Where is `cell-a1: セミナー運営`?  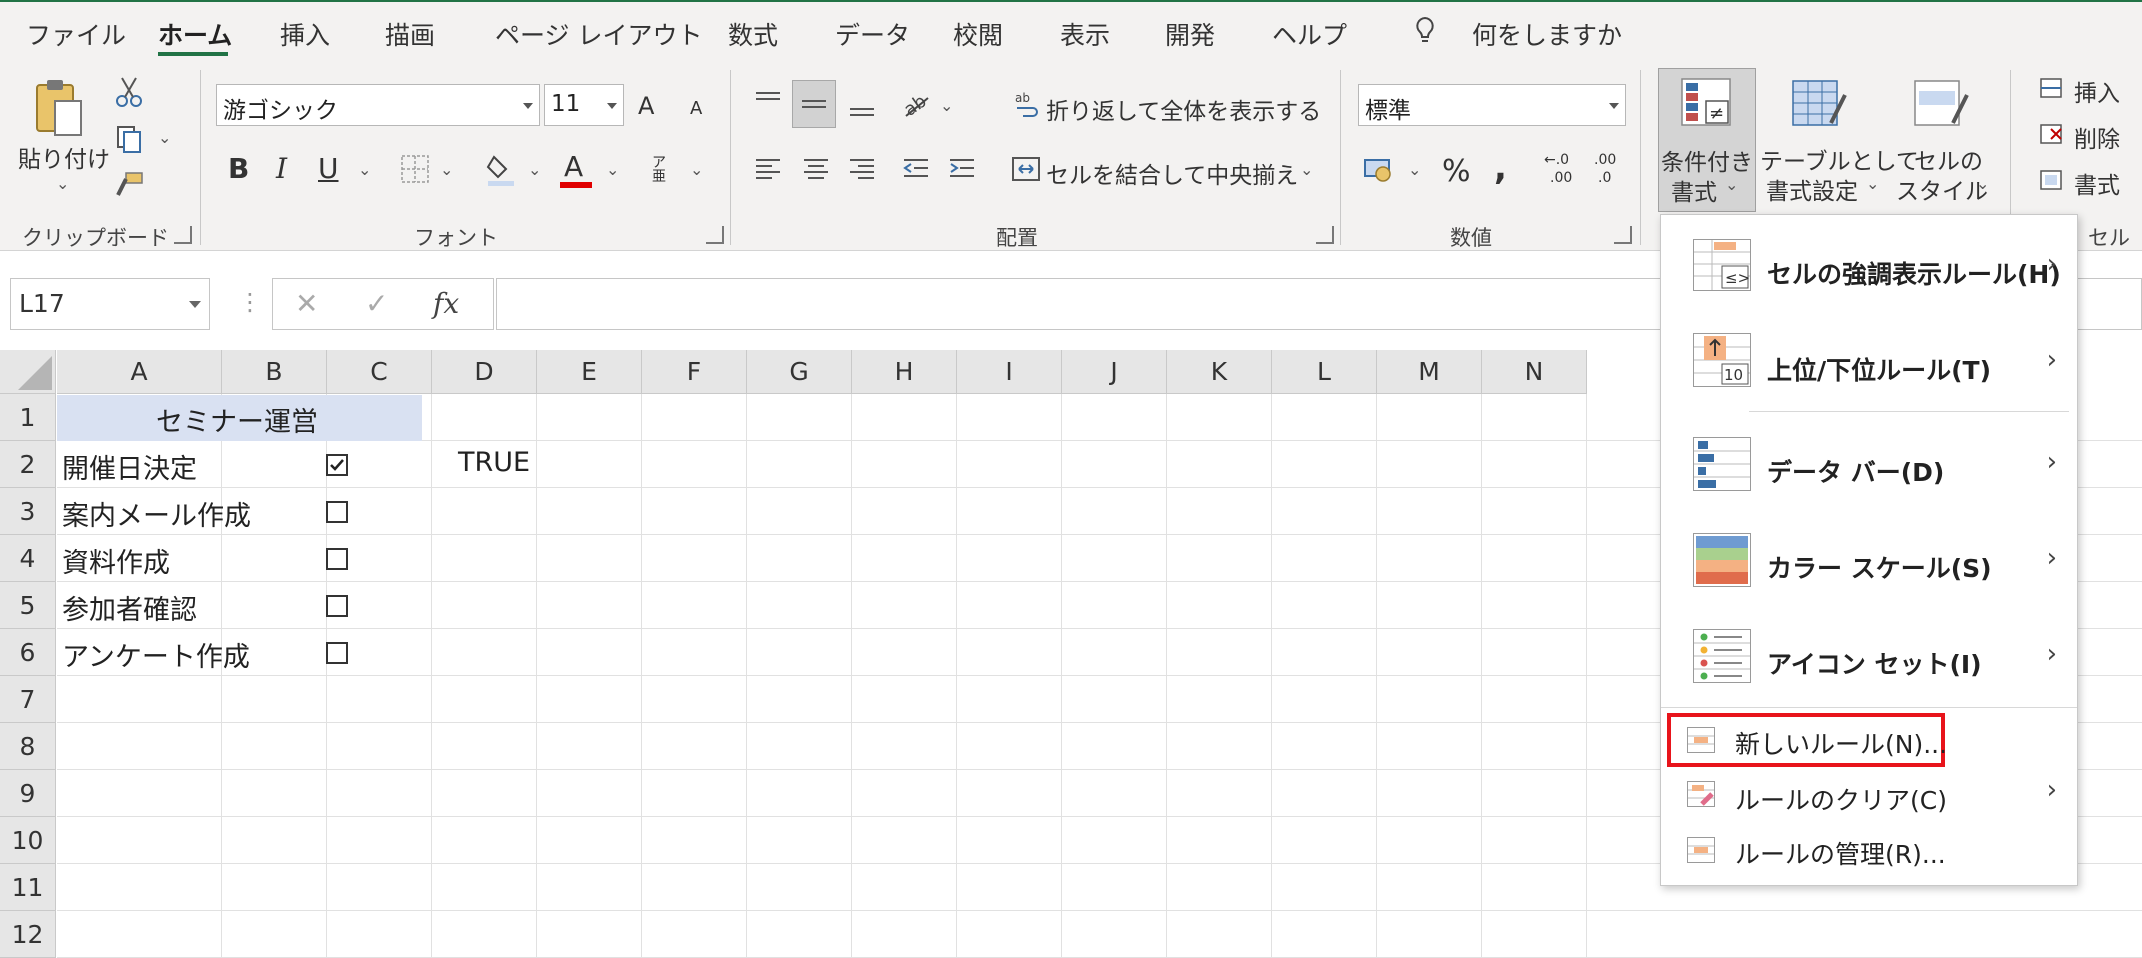
cell-a1: セミナー運営 is located at coordinates (237, 419).